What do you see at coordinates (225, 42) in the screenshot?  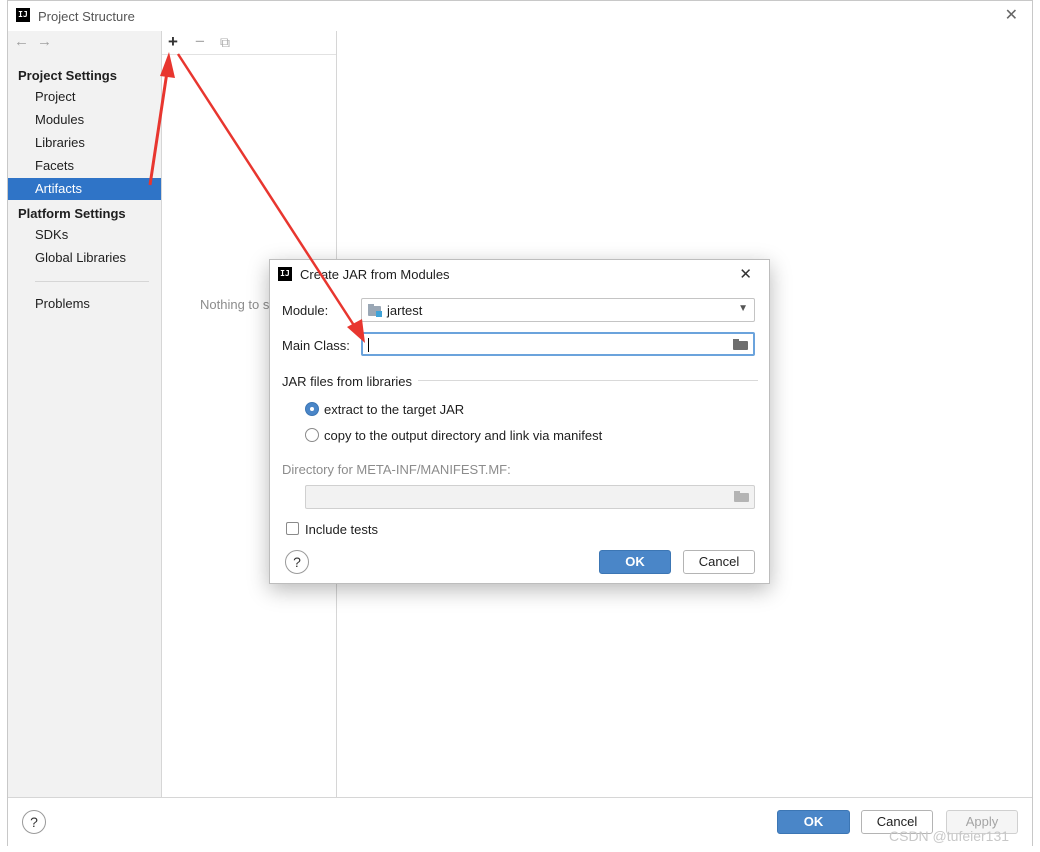 I see `copy-artifact-icon: ⧉` at bounding box center [225, 42].